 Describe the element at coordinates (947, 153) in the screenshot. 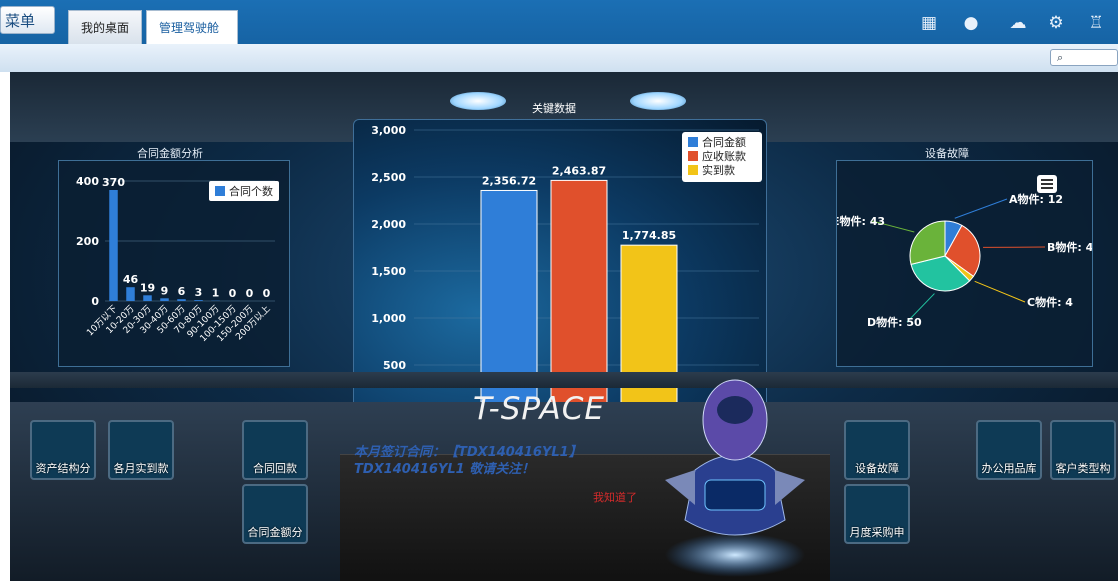

I see `right-panel-title: 设备故障` at that location.